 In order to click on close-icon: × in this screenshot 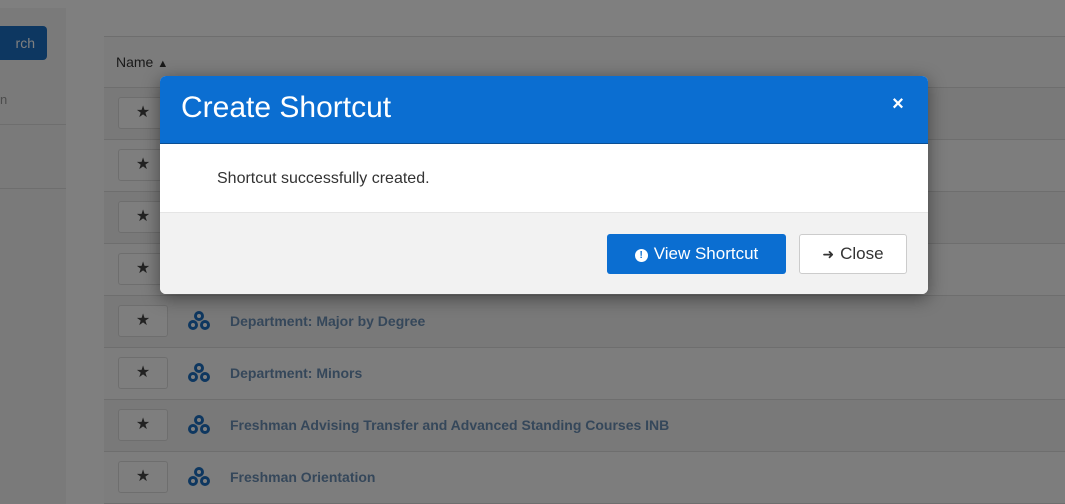, I will do `click(898, 104)`.